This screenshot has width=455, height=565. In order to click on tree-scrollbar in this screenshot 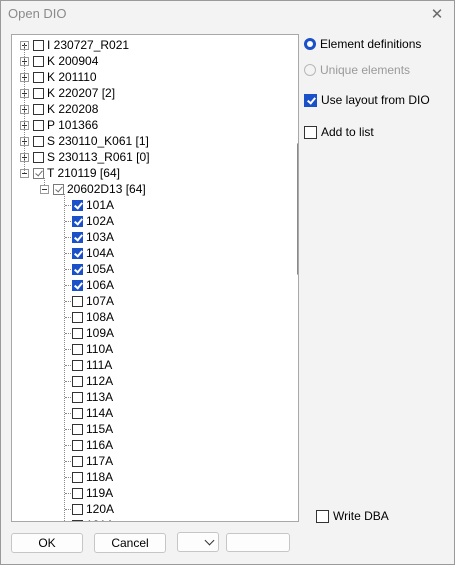, I will do `click(297, 209)`.